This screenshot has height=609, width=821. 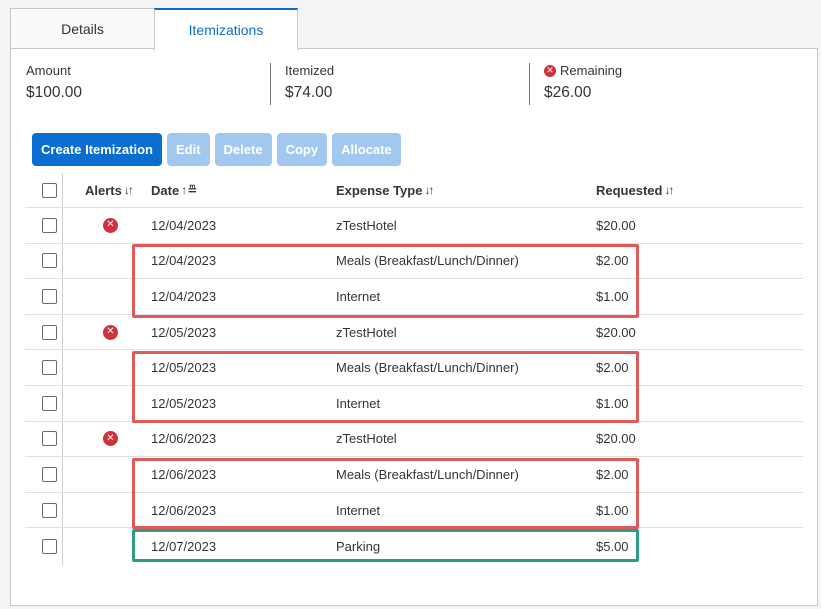 What do you see at coordinates (310, 70) in the screenshot?
I see `itemized-label: Itemized` at bounding box center [310, 70].